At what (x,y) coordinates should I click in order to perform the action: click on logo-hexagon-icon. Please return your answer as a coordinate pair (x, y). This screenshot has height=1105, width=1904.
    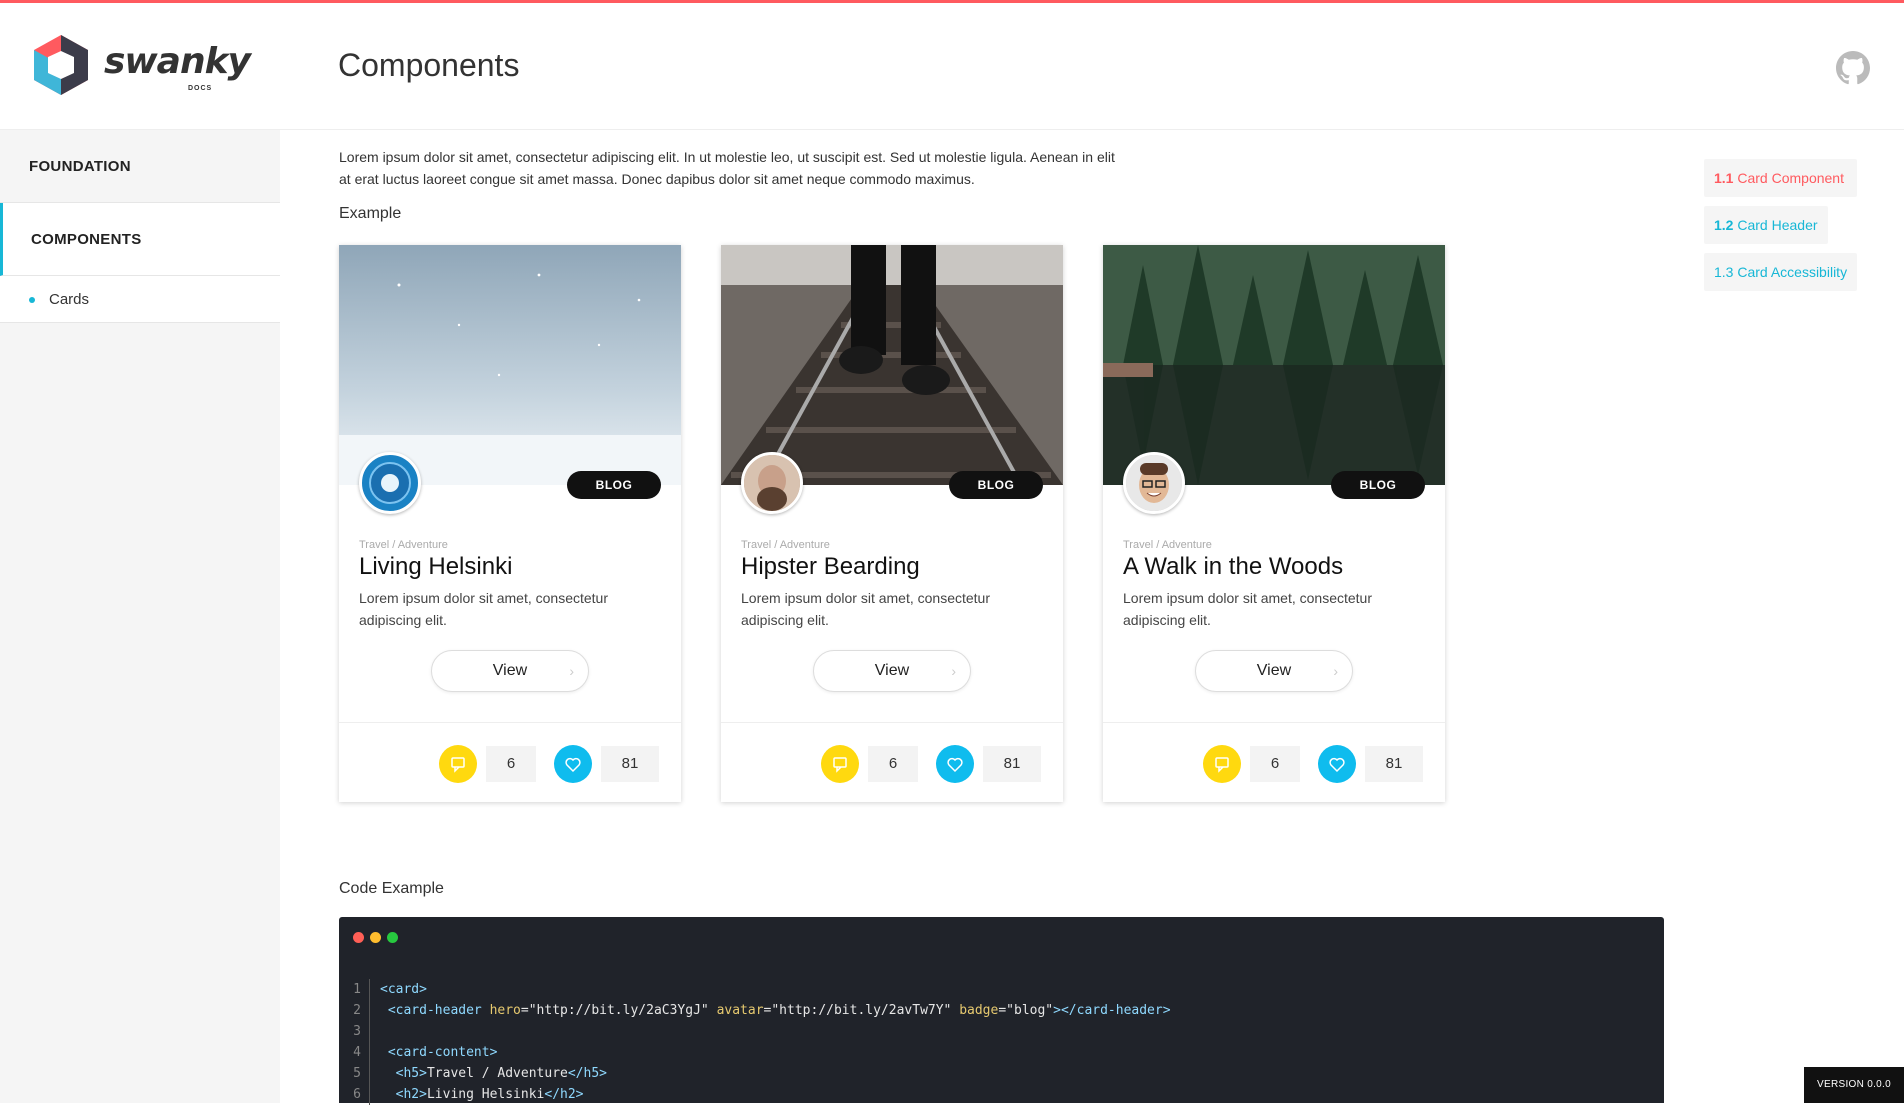
    Looking at the image, I should click on (61, 65).